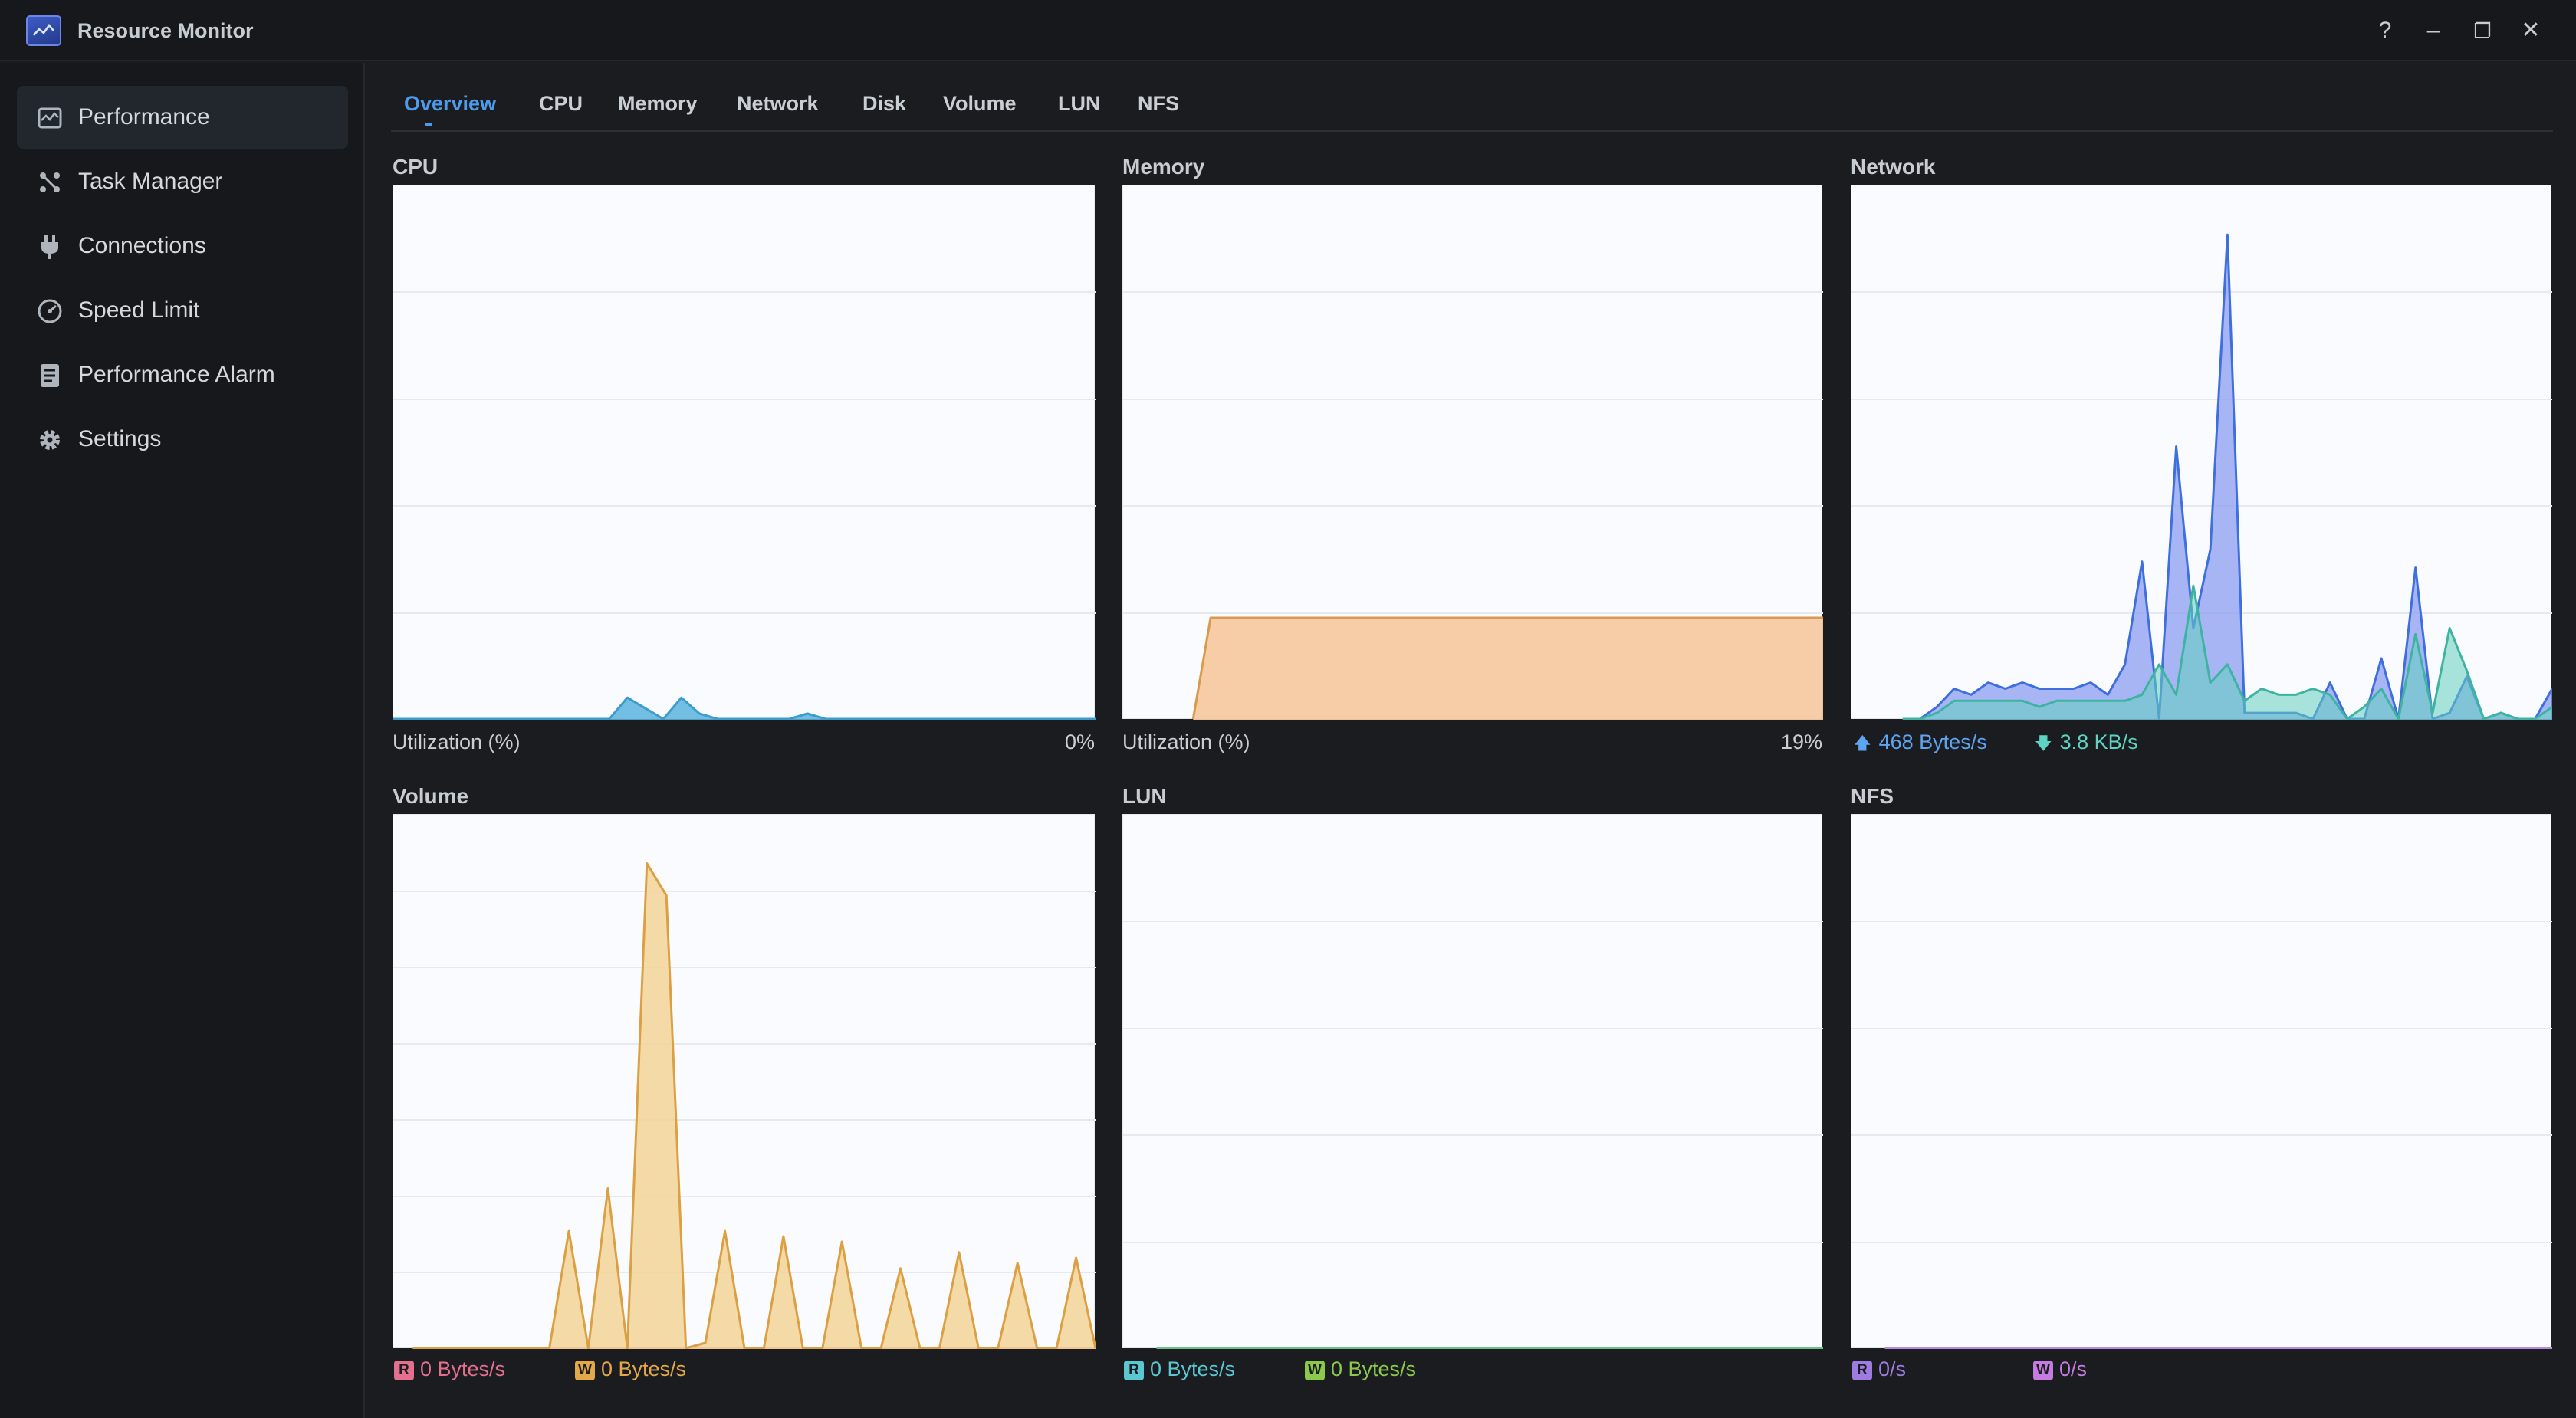 This screenshot has width=2576, height=1418. What do you see at coordinates (50, 182) in the screenshot?
I see `task-manager-icon` at bounding box center [50, 182].